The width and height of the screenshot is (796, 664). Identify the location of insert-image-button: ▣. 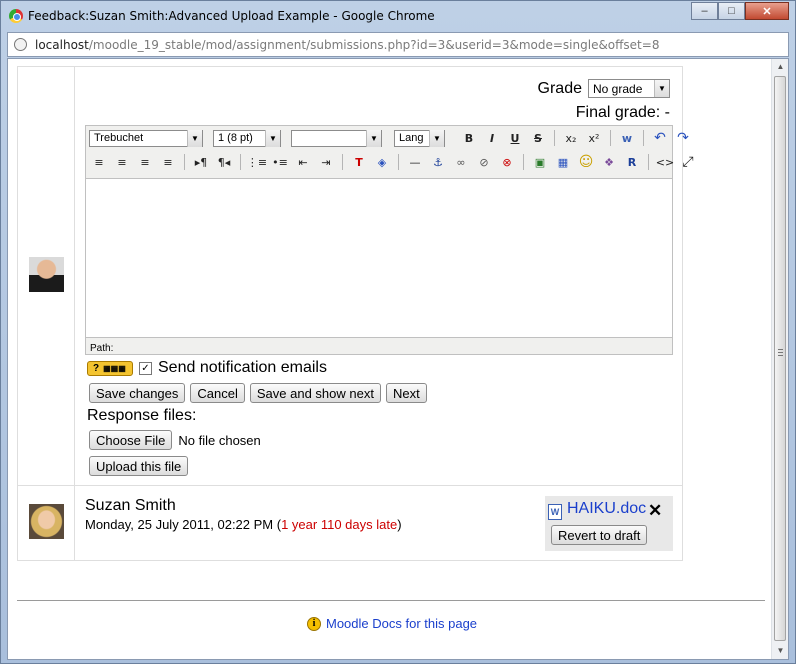
(540, 162).